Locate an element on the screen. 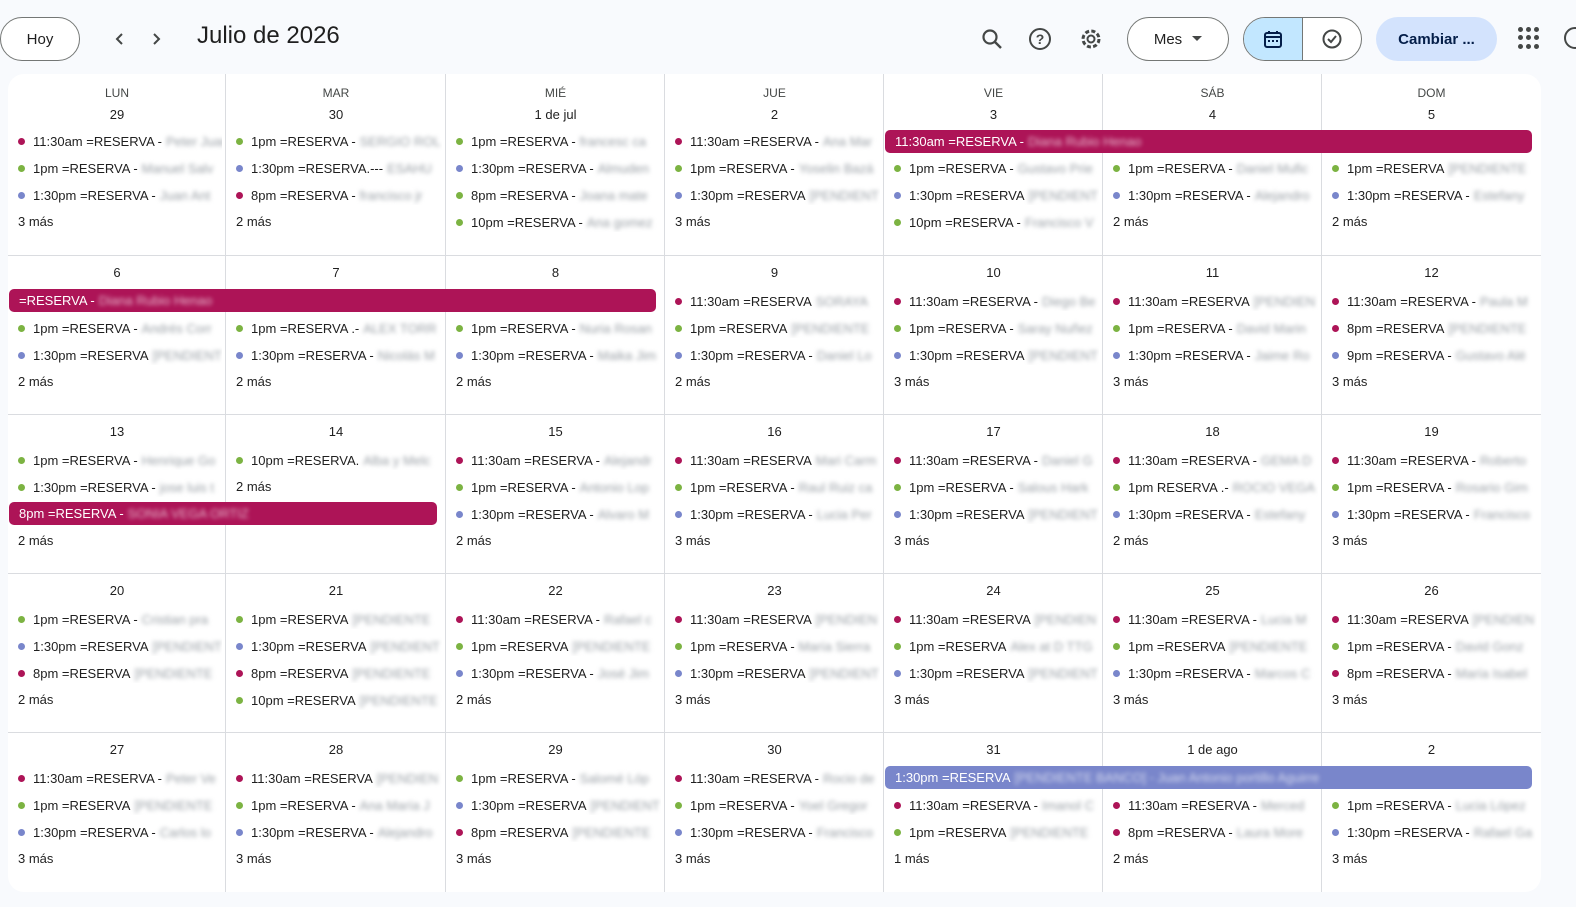 Image resolution: width=1576 pixels, height=907 pixels. day-number: 30 is located at coordinates (336, 114).